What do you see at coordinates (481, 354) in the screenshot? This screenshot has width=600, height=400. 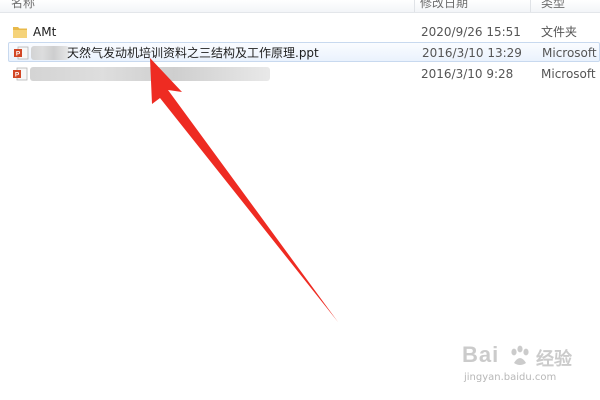 I see `watermark-brand: Bai` at bounding box center [481, 354].